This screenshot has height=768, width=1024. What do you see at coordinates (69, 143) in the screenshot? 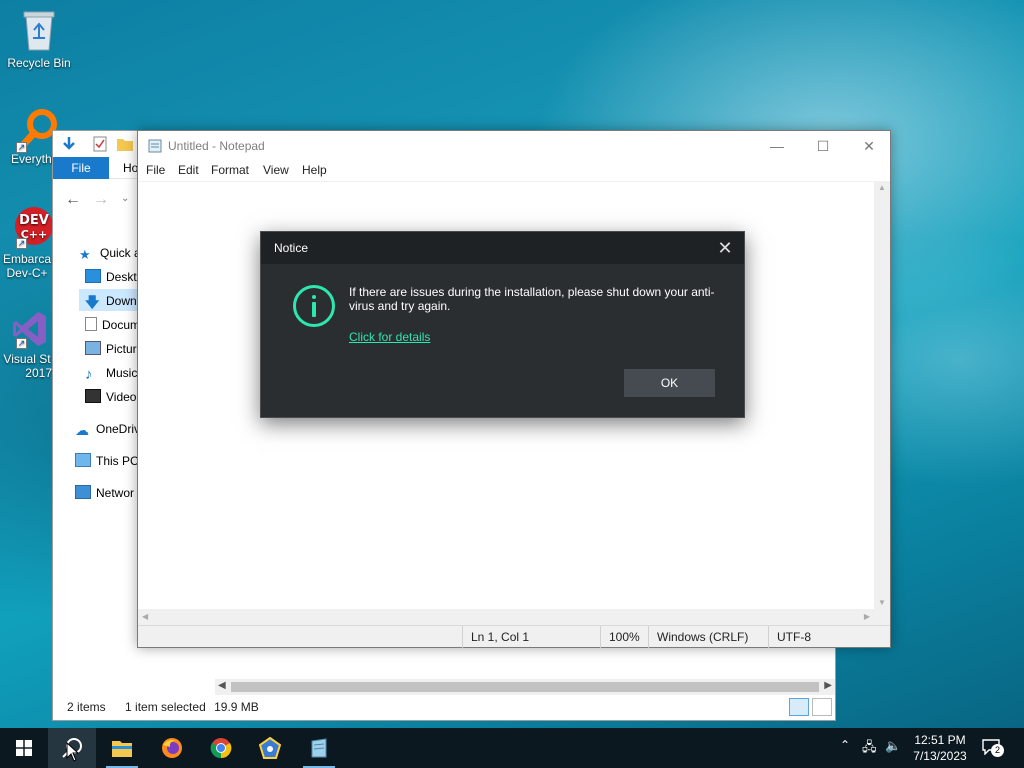
I see `download-arrow-icon` at bounding box center [69, 143].